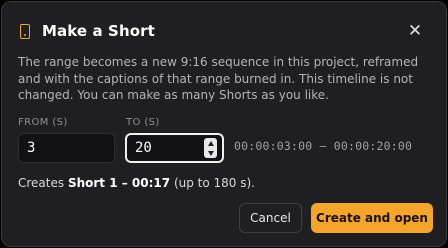  Describe the element at coordinates (415, 31) in the screenshot. I see `close-button: ✕` at that location.